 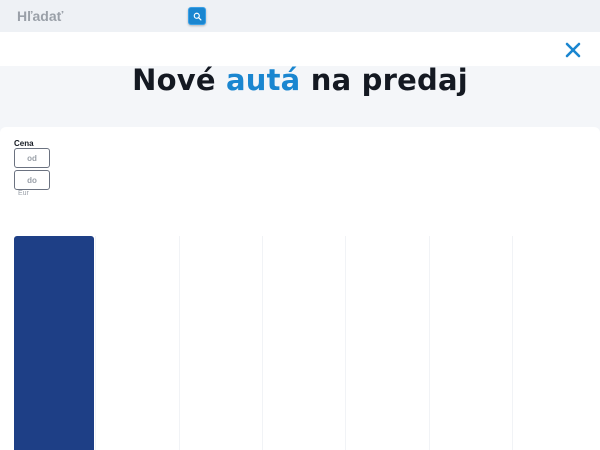 I want to click on page-title: Nové autá na predaj, so click(x=300, y=80).